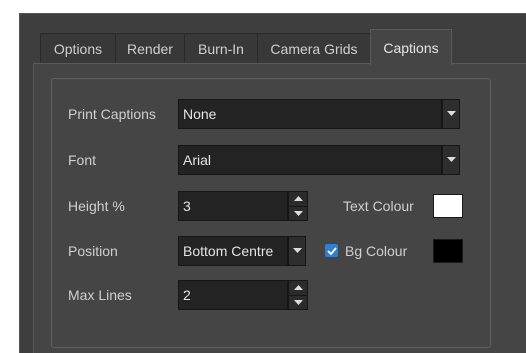 The image size is (526, 353). What do you see at coordinates (233, 206) in the screenshot?
I see `height-input: 3` at bounding box center [233, 206].